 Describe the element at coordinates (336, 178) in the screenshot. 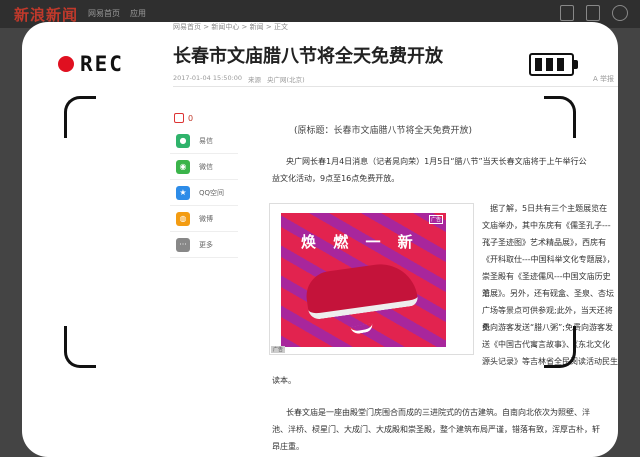

I see `paragraph-1-line-2: 益文化活动，9点至16点免费开放。` at that location.